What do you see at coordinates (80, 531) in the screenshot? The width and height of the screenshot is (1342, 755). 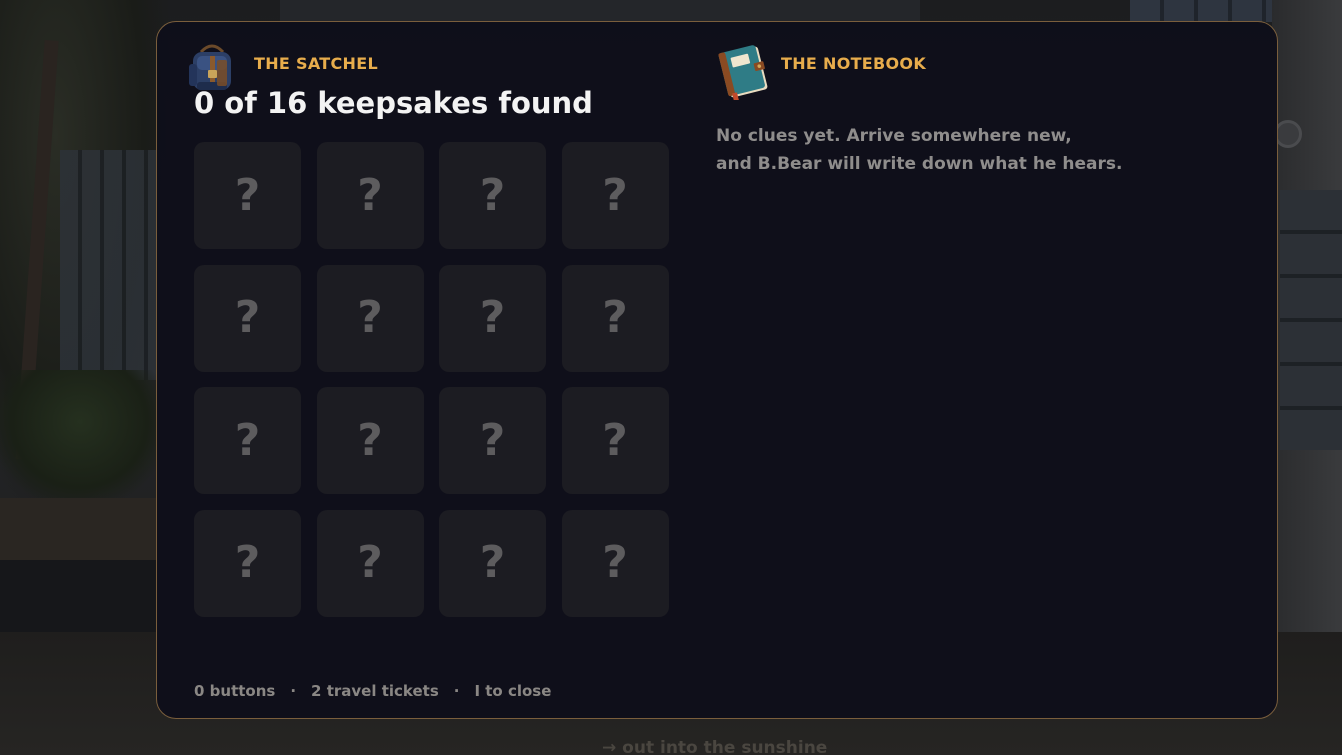 I see `background-planter` at bounding box center [80, 531].